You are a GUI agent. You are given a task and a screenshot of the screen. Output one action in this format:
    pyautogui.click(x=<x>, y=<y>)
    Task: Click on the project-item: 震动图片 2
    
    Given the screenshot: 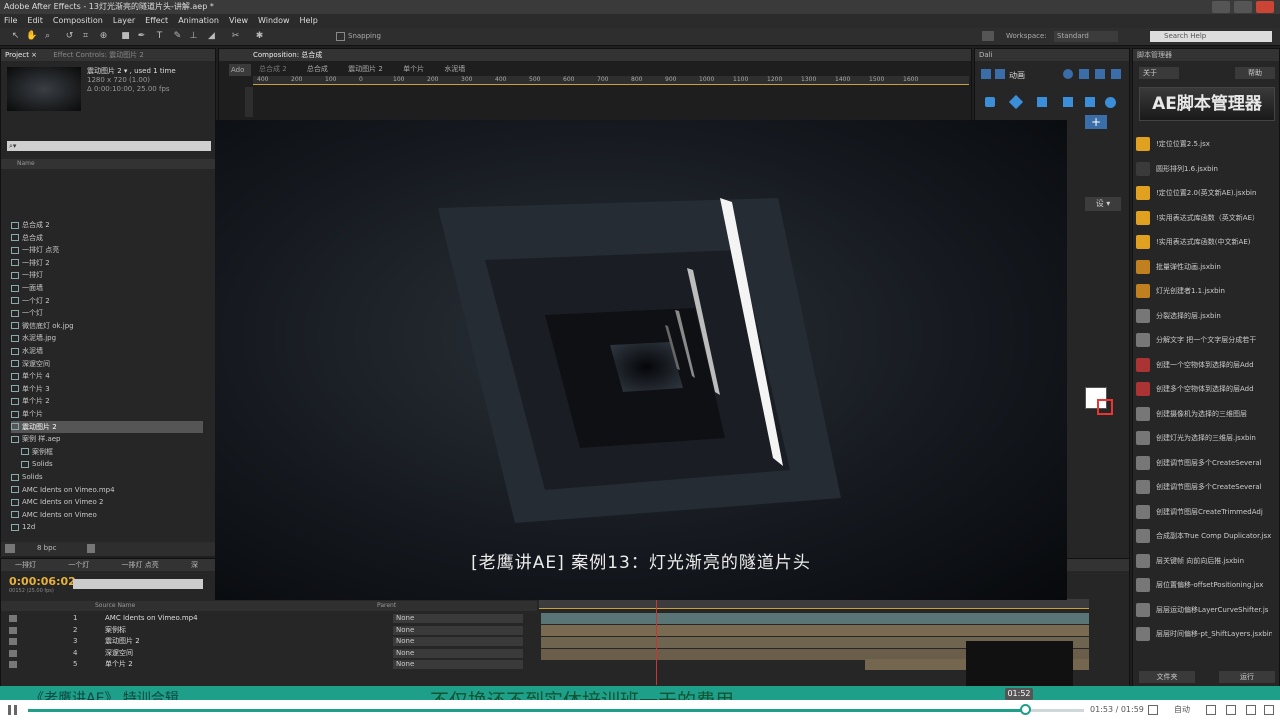 What is the action you would take?
    pyautogui.click(x=107, y=426)
    